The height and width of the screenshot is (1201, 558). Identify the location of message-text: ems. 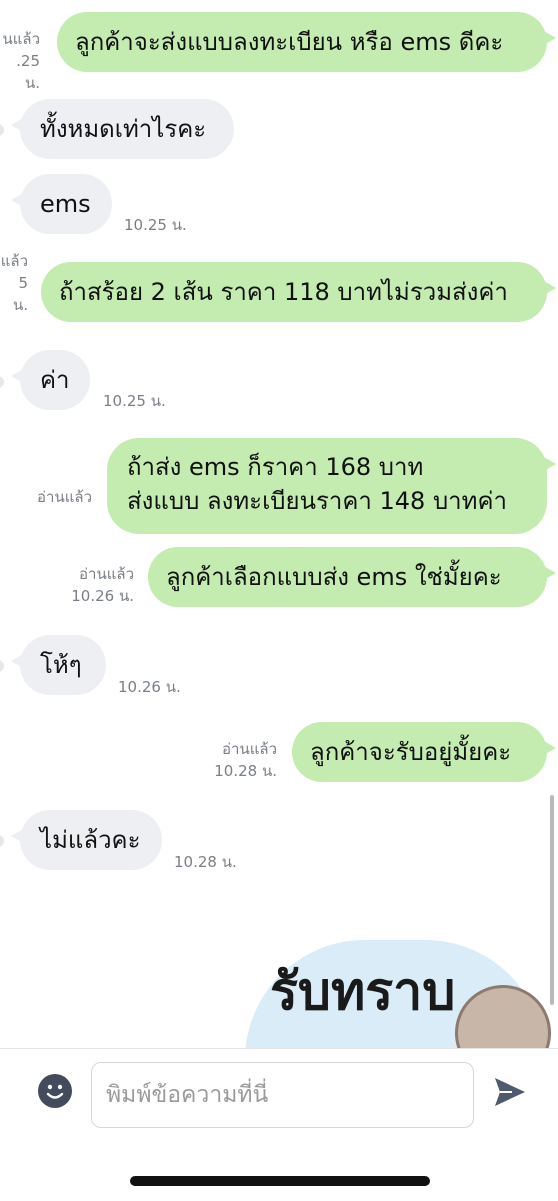
(65, 204).